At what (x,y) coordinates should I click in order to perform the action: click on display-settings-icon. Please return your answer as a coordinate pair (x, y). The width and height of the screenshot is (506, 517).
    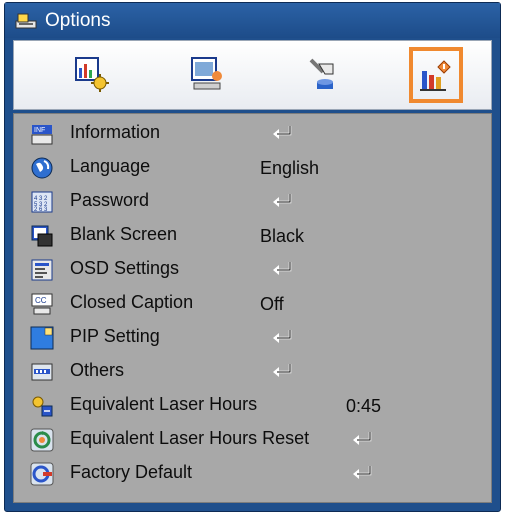
    Looking at the image, I should click on (206, 73).